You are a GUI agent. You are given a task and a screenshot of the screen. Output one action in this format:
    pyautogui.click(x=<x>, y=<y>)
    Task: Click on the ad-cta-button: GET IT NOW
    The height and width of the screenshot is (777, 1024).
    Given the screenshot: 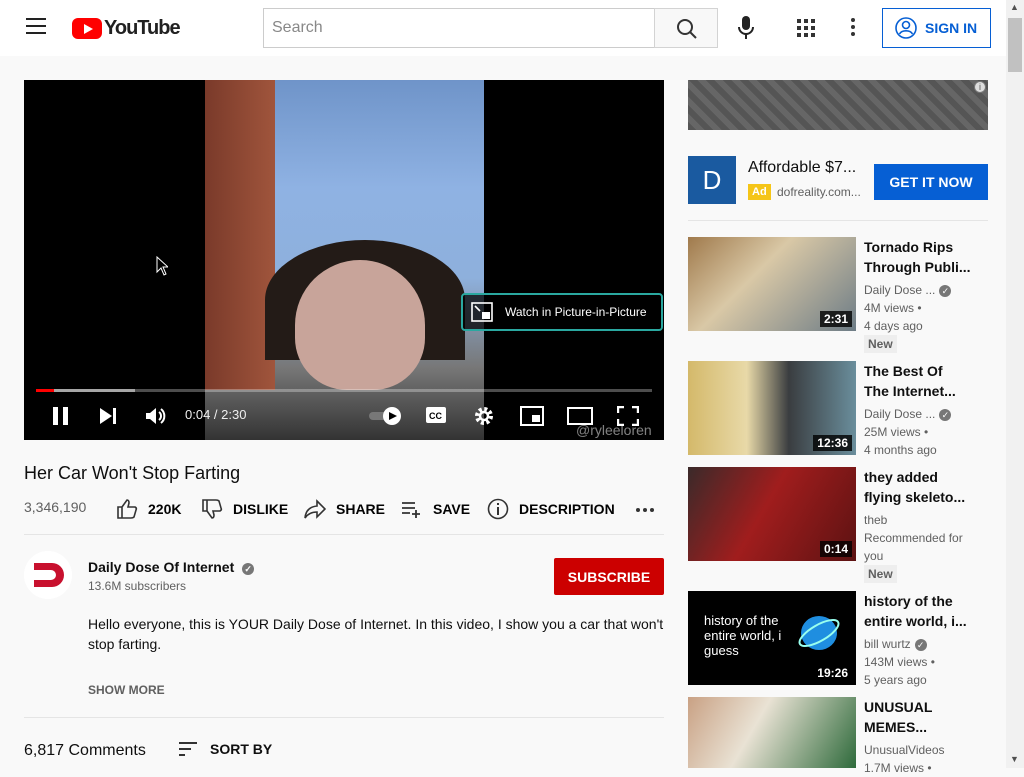 What is the action you would take?
    pyautogui.click(x=931, y=182)
    